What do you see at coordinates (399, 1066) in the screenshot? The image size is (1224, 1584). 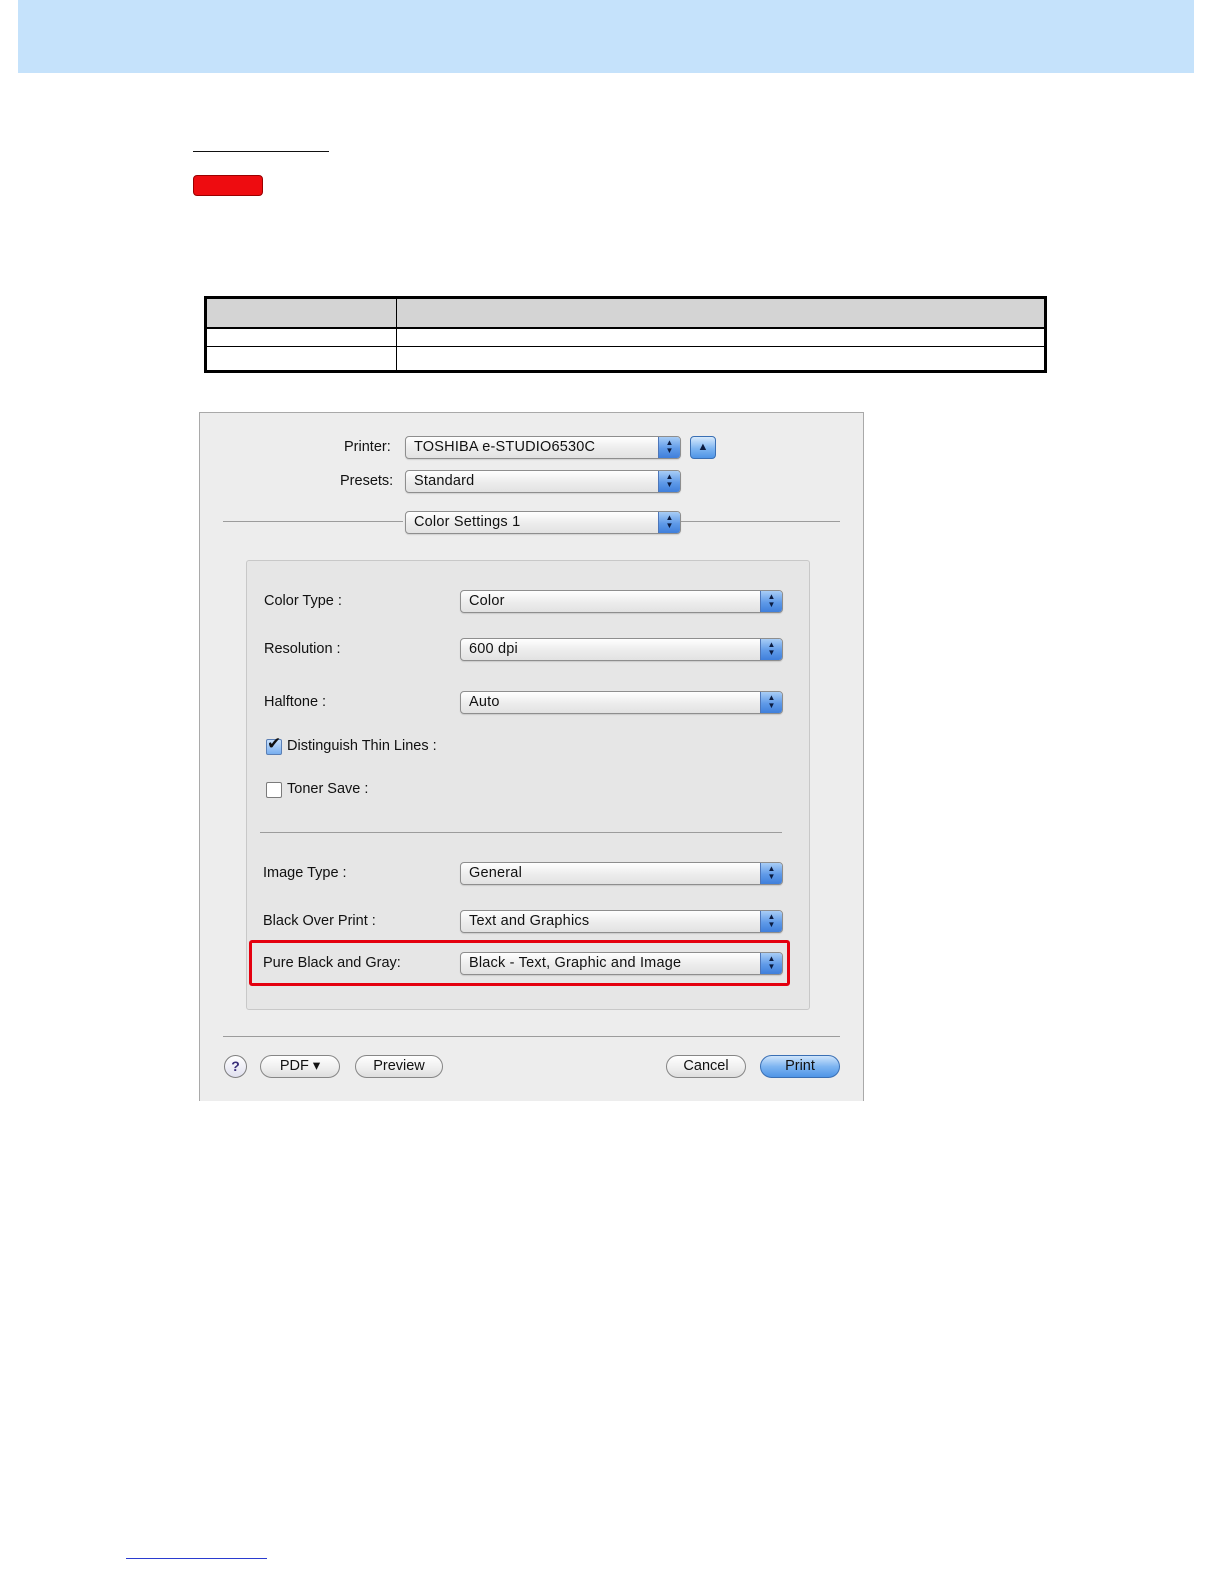 I see `preview-button: Preview` at bounding box center [399, 1066].